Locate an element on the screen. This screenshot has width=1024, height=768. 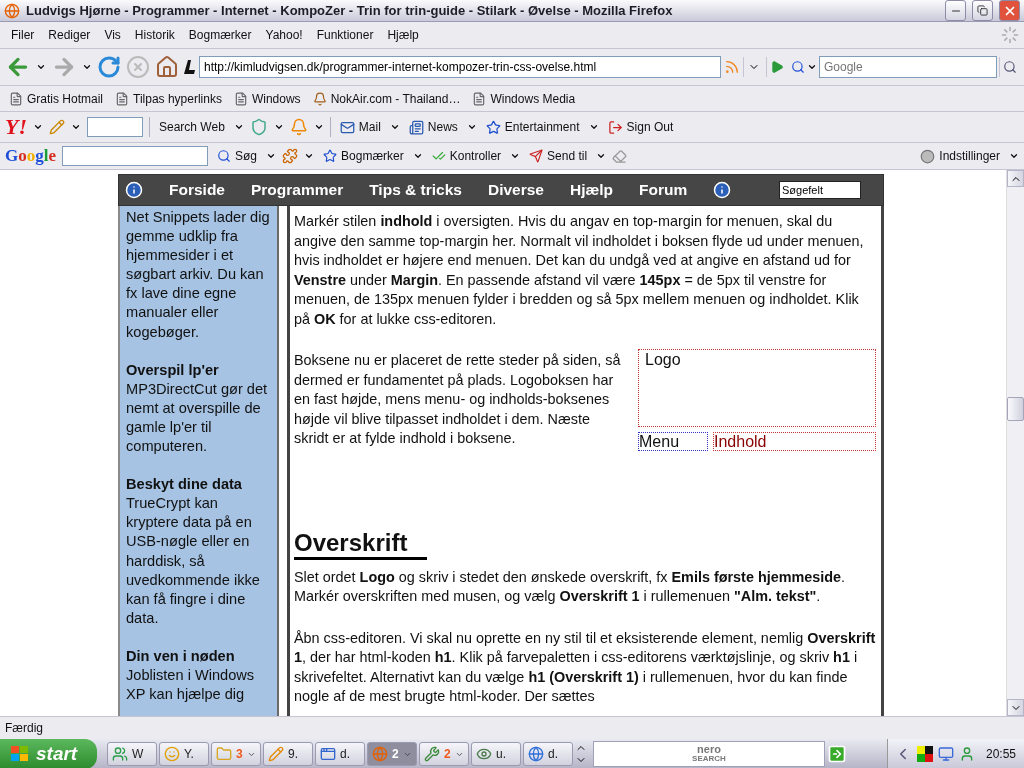
bookmark-item: Windows is located at coordinates (267, 98).